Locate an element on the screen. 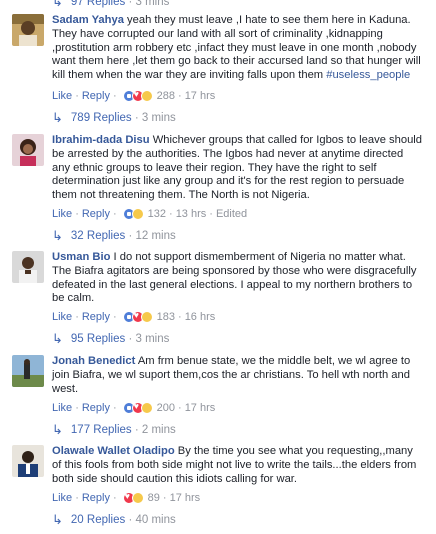 The height and width of the screenshot is (534, 436). replies-row: ↳ 32 Replies · 12 mins is located at coordinates (114, 236).